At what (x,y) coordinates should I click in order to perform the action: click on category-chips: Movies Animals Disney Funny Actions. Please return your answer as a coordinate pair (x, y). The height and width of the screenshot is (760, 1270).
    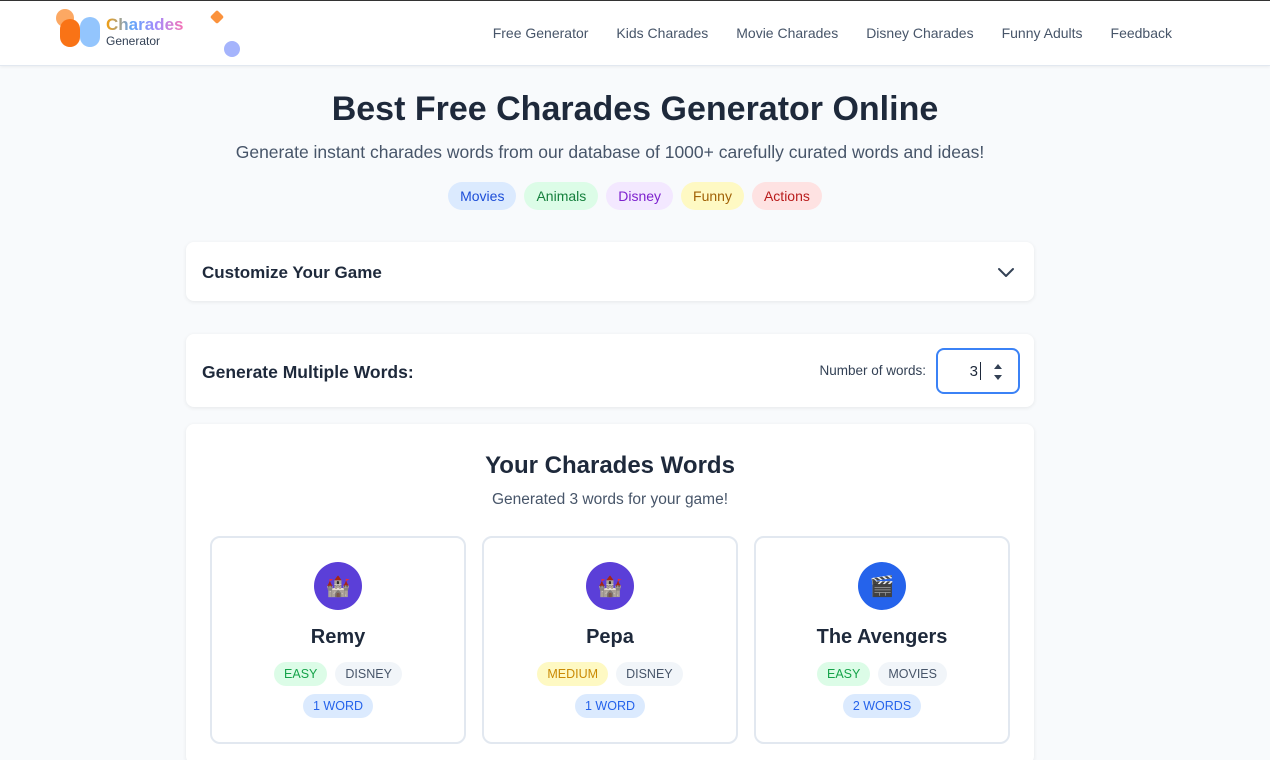
    Looking at the image, I should click on (635, 196).